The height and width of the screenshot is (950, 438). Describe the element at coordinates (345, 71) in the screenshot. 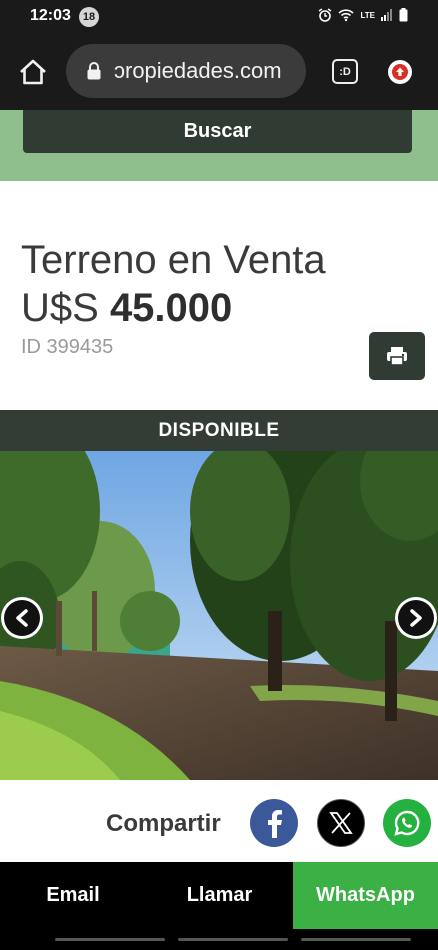

I see `tab-switcher-button: :D` at that location.